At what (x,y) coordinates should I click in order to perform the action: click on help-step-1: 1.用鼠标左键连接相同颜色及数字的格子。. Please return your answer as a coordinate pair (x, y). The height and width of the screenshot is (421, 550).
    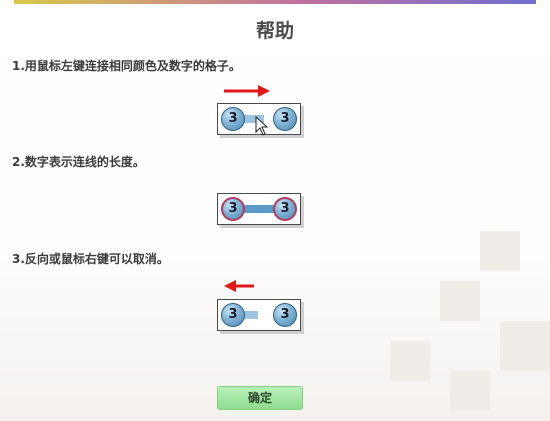
    Looking at the image, I should click on (126, 66).